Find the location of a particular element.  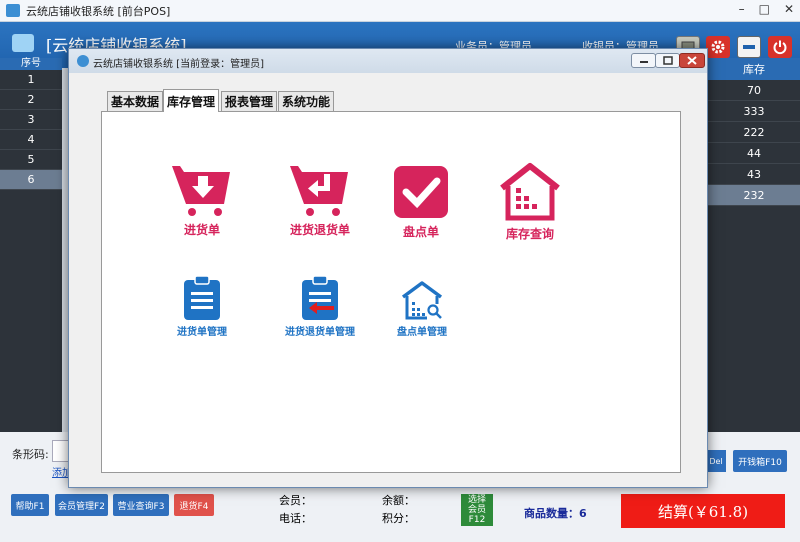

inventory-query-label: 库存查询 is located at coordinates (529, 234).